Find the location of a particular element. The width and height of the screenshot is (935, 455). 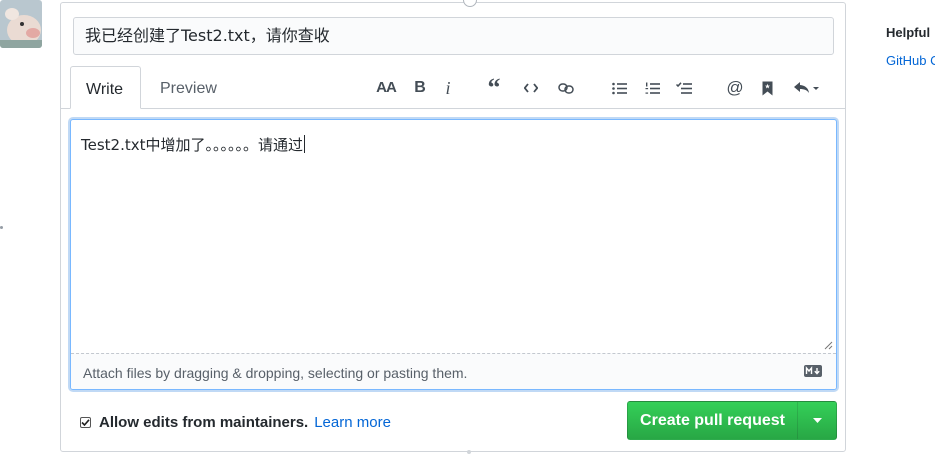

link-icon is located at coordinates (566, 88).